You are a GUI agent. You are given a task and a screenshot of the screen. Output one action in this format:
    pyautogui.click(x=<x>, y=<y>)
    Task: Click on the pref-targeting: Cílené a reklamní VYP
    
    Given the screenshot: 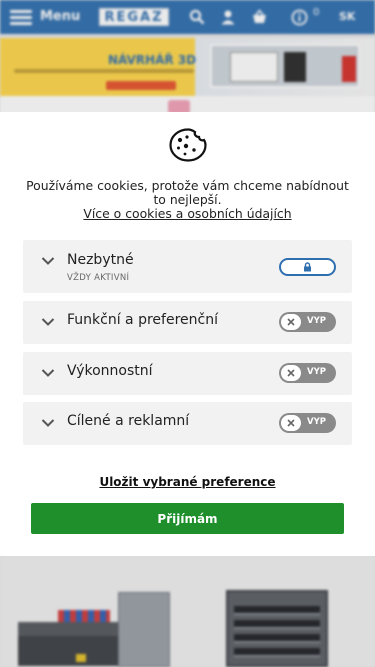 What is the action you would take?
    pyautogui.click(x=187, y=423)
    